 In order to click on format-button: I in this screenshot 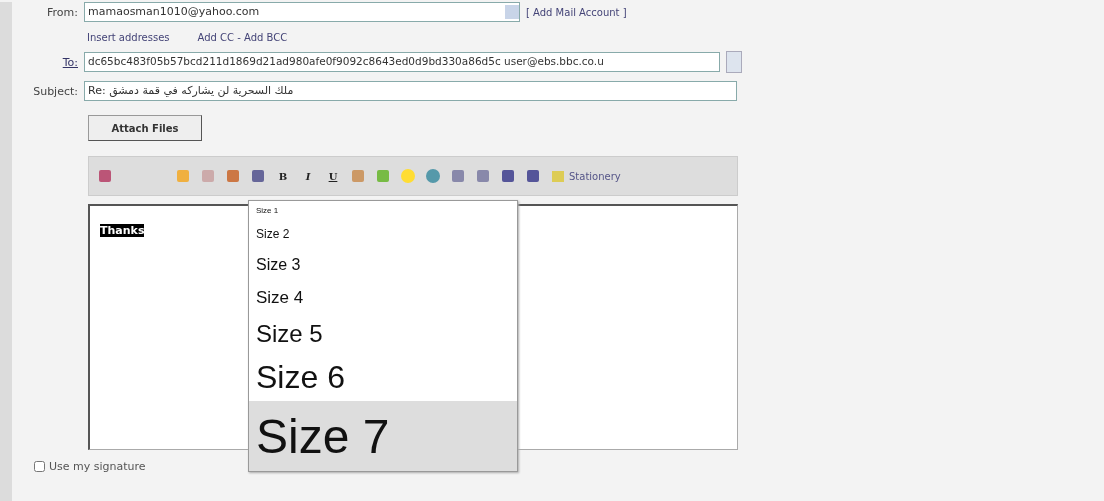, I will do `click(308, 176)`.